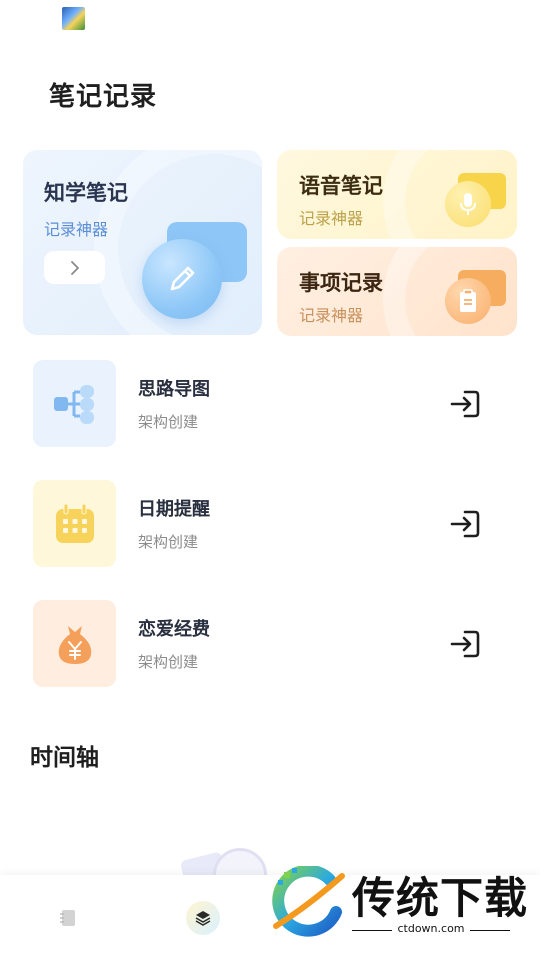 The height and width of the screenshot is (960, 540). What do you see at coordinates (468, 204) in the screenshot?
I see `microphone-icon` at bounding box center [468, 204].